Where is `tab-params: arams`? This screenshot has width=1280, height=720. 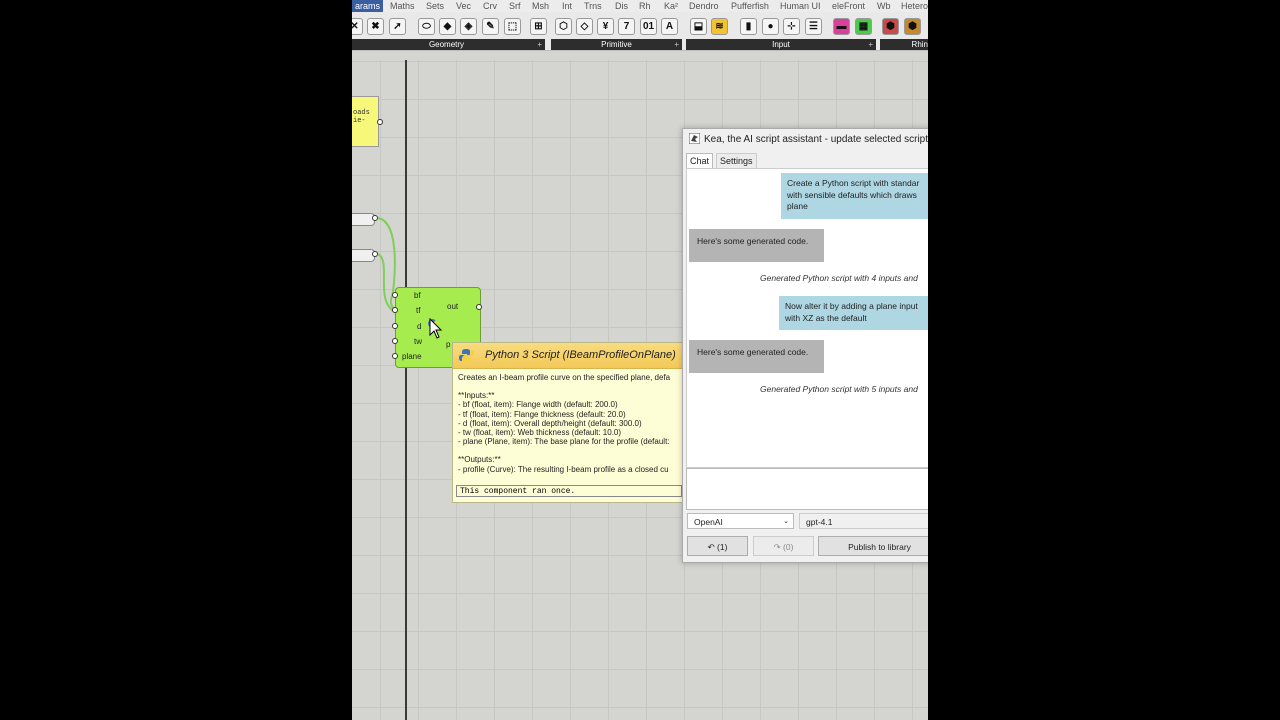 tab-params: arams is located at coordinates (368, 6).